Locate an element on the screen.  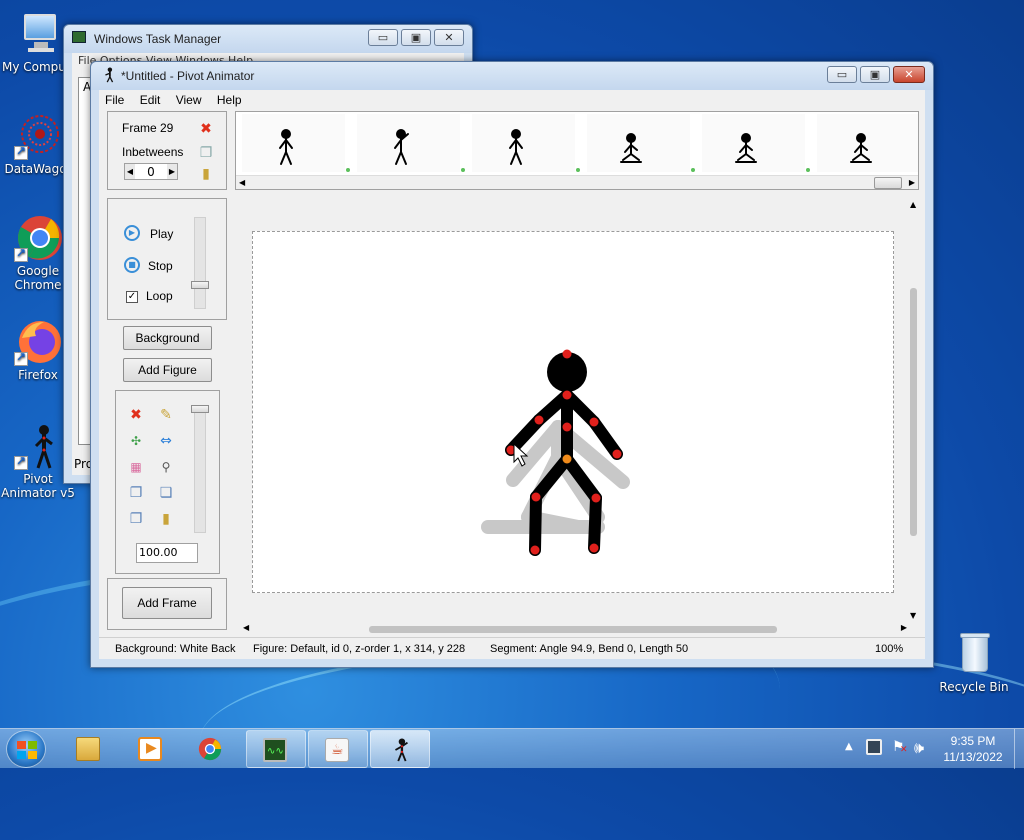
pivot-titlebar: *Untitled - Pivot Animator ▭ ▣ ✕ is located at coordinates (512, 76).